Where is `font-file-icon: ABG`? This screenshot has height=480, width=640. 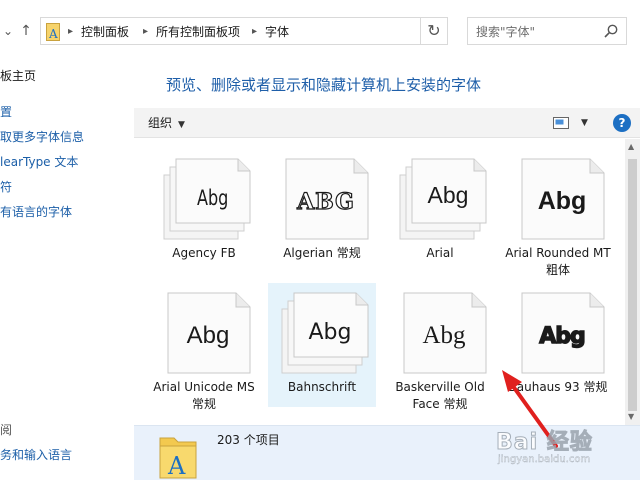
font-file-icon: ABG is located at coordinates (327, 199).